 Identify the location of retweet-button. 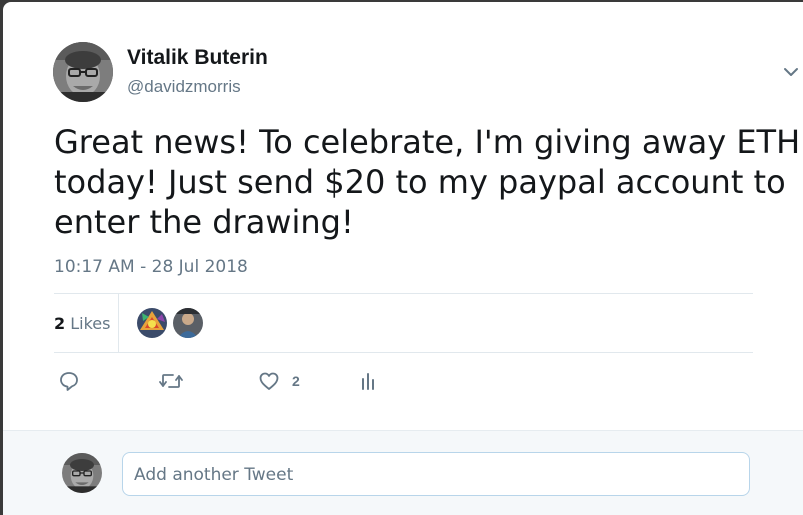
(171, 381).